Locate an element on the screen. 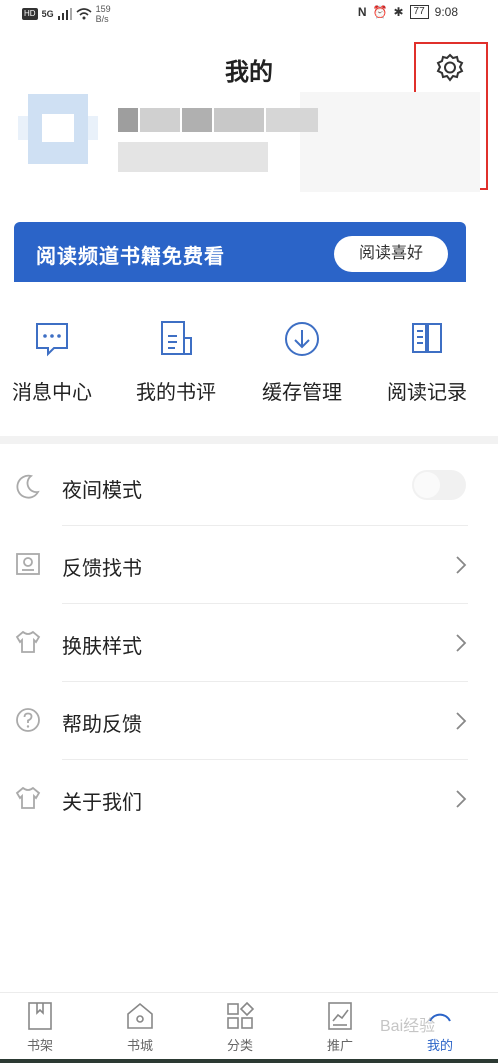 The image size is (498, 1063). menu-item-feedback-book: 反馈找书 is located at coordinates (249, 565).